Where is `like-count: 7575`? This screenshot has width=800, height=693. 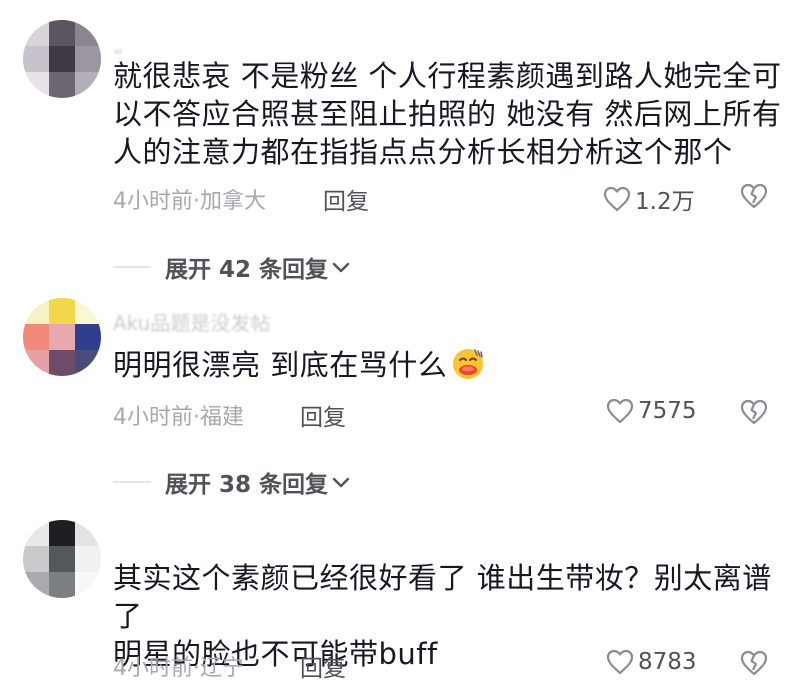
like-count: 7575 is located at coordinates (667, 411).